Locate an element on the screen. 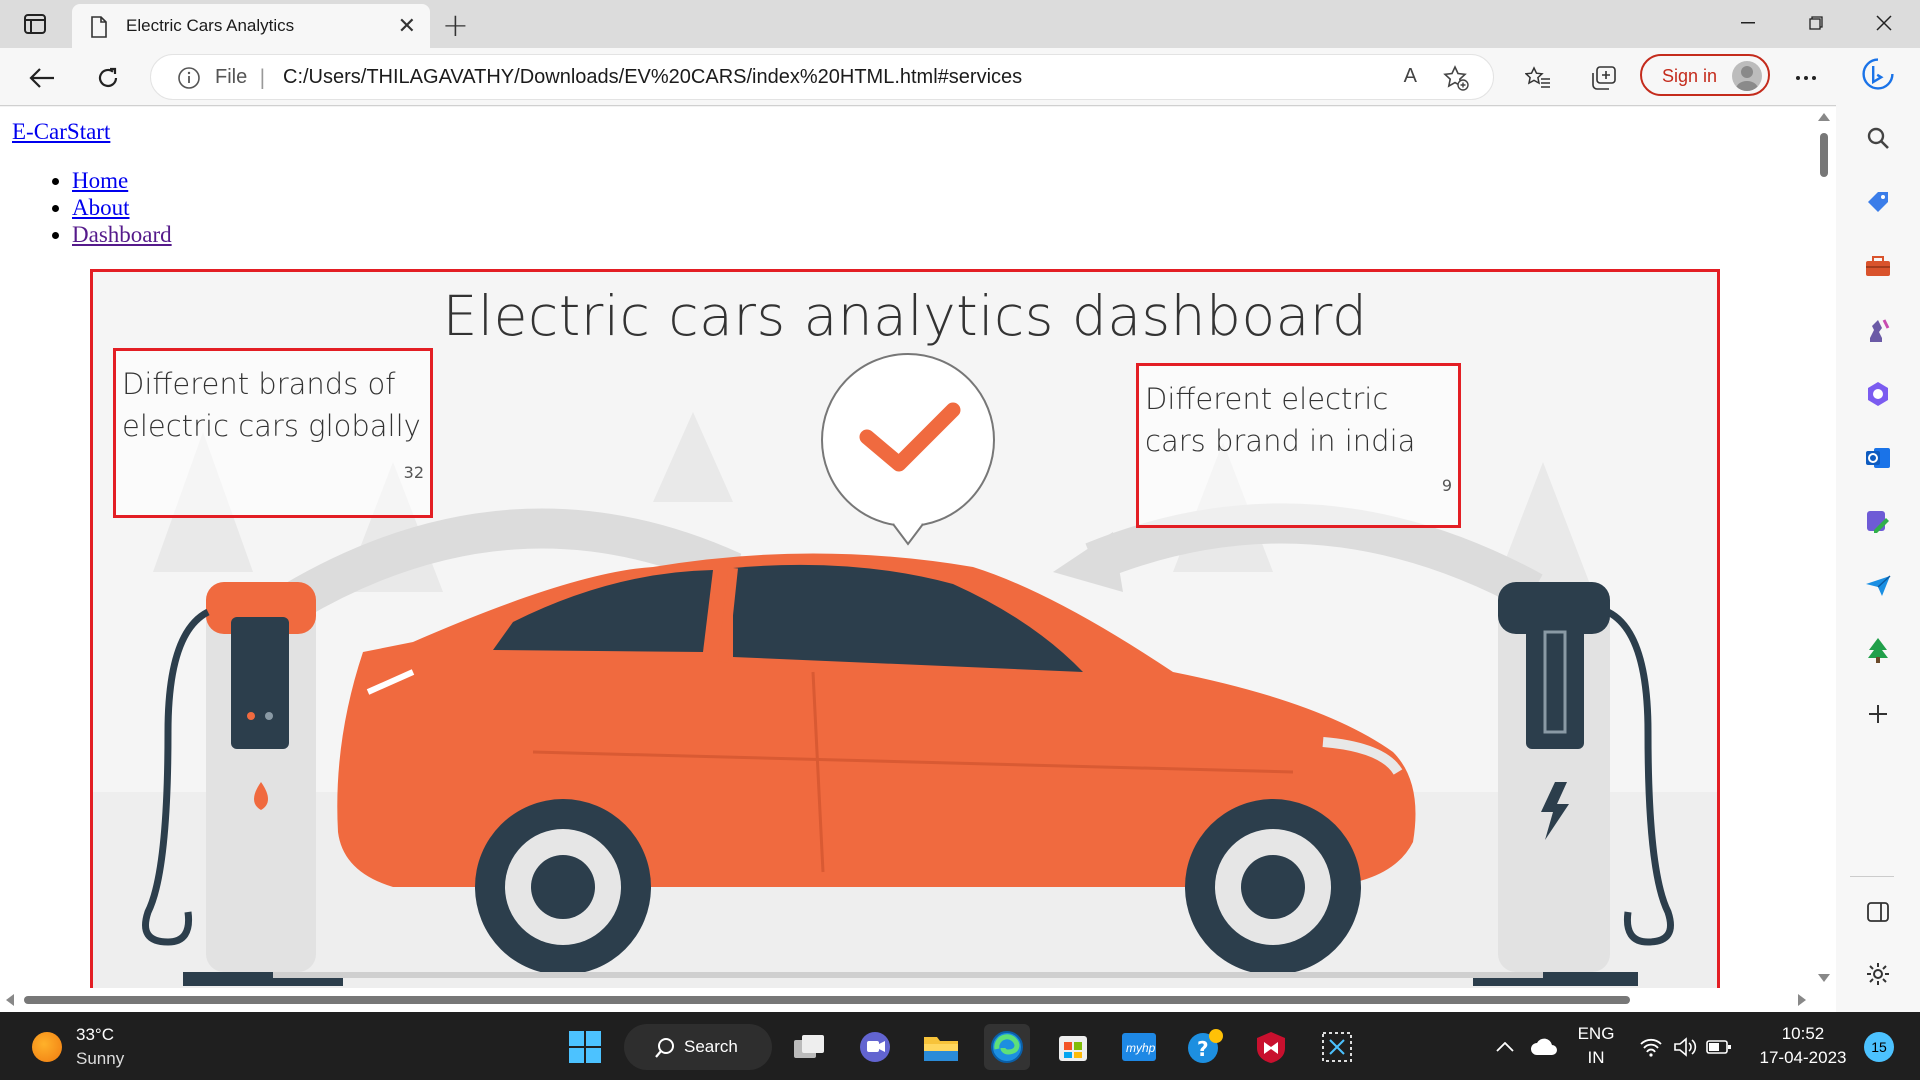 This screenshot has height=1080, width=1920. battery-icon is located at coordinates (1719, 1047).